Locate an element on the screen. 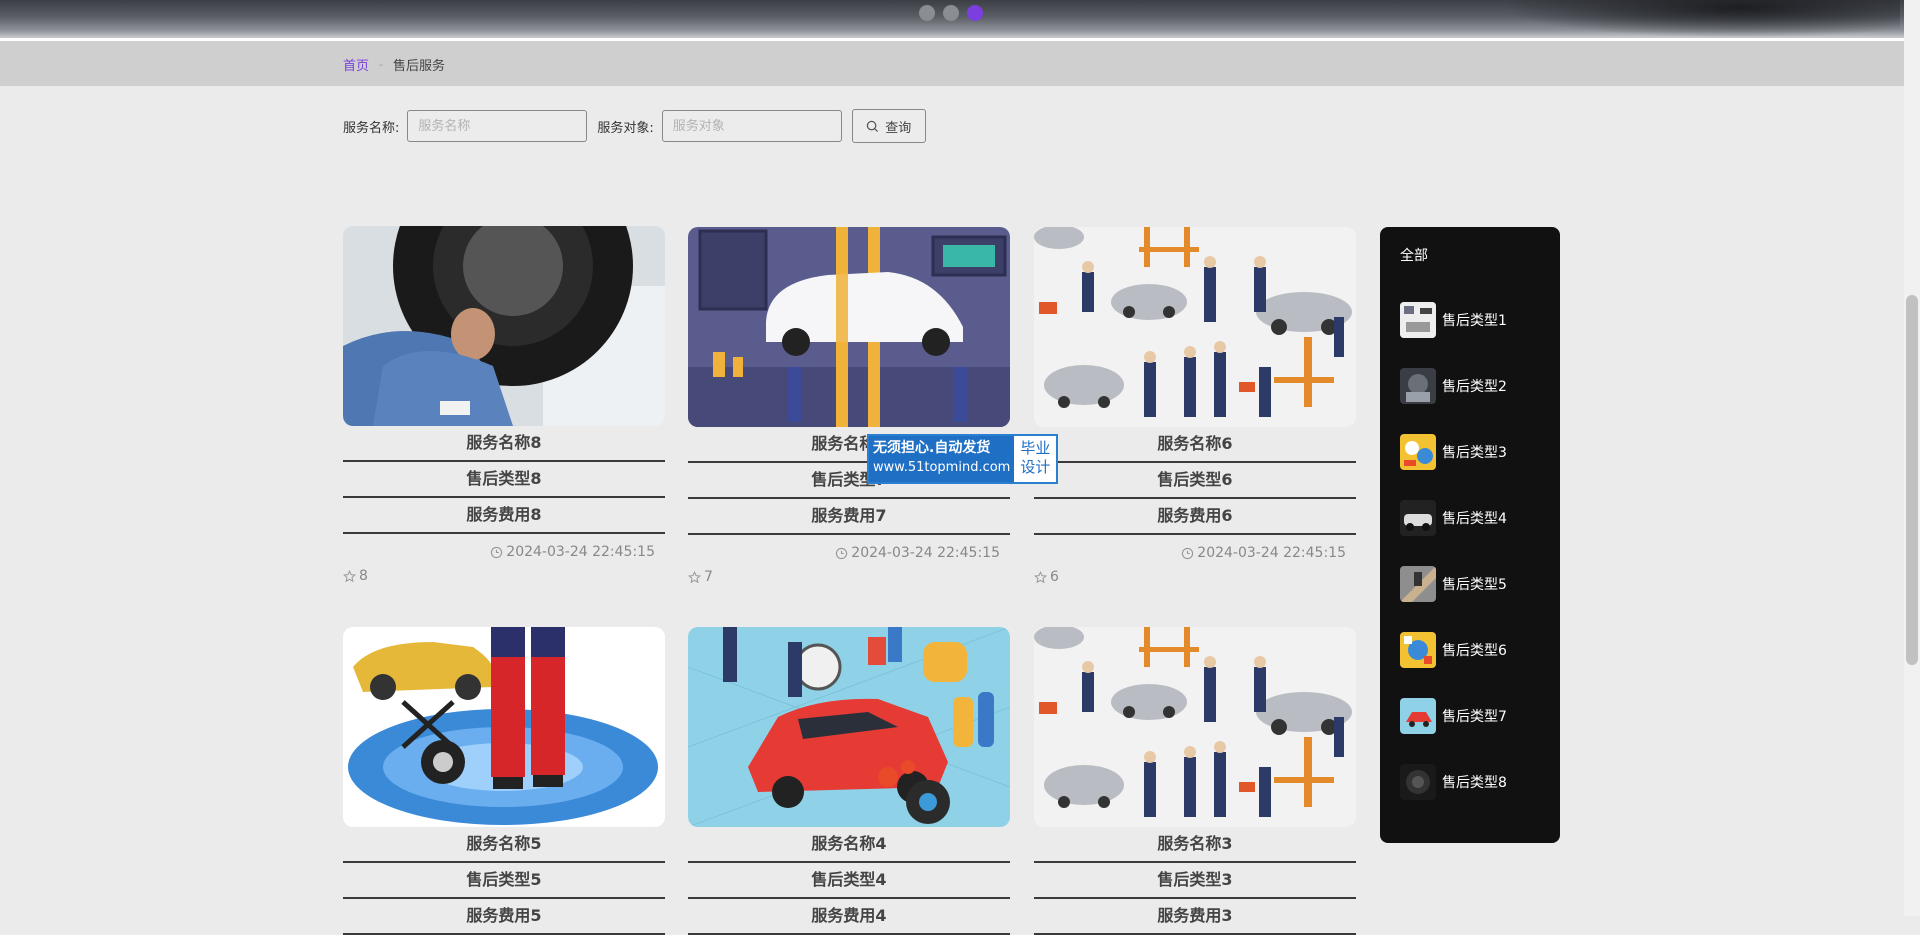 The width and height of the screenshot is (1920, 935). hero-banner is located at coordinates (952, 19).